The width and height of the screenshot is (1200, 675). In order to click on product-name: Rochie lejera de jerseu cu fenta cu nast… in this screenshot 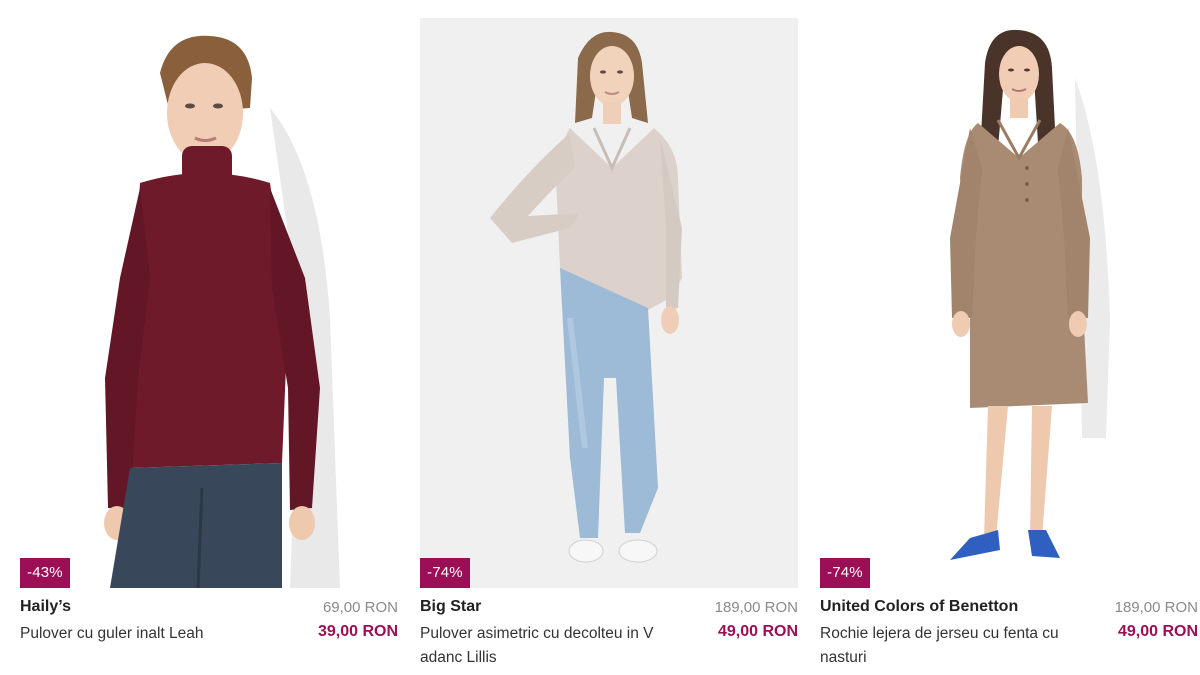, I will do `click(945, 646)`.